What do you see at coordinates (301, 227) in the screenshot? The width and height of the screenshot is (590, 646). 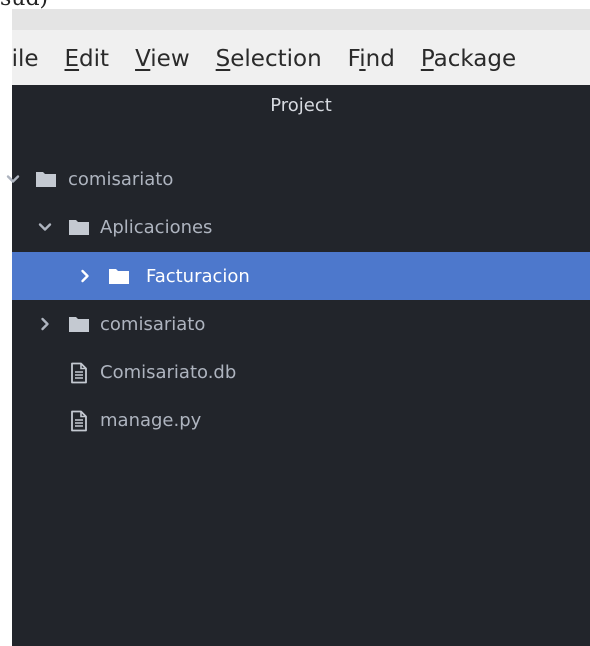 I see `tree-row-aplicaciones: Aplicaciones` at bounding box center [301, 227].